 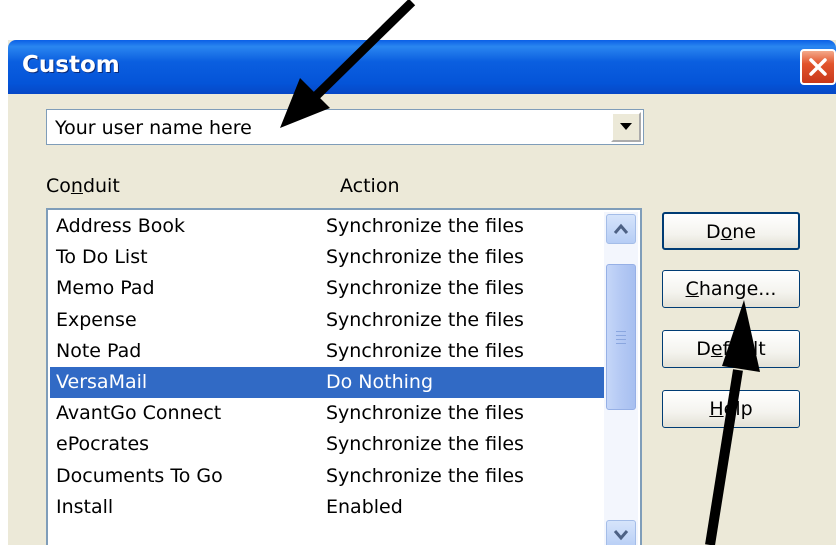 What do you see at coordinates (422, 67) in the screenshot?
I see `title-bar: Custom` at bounding box center [422, 67].